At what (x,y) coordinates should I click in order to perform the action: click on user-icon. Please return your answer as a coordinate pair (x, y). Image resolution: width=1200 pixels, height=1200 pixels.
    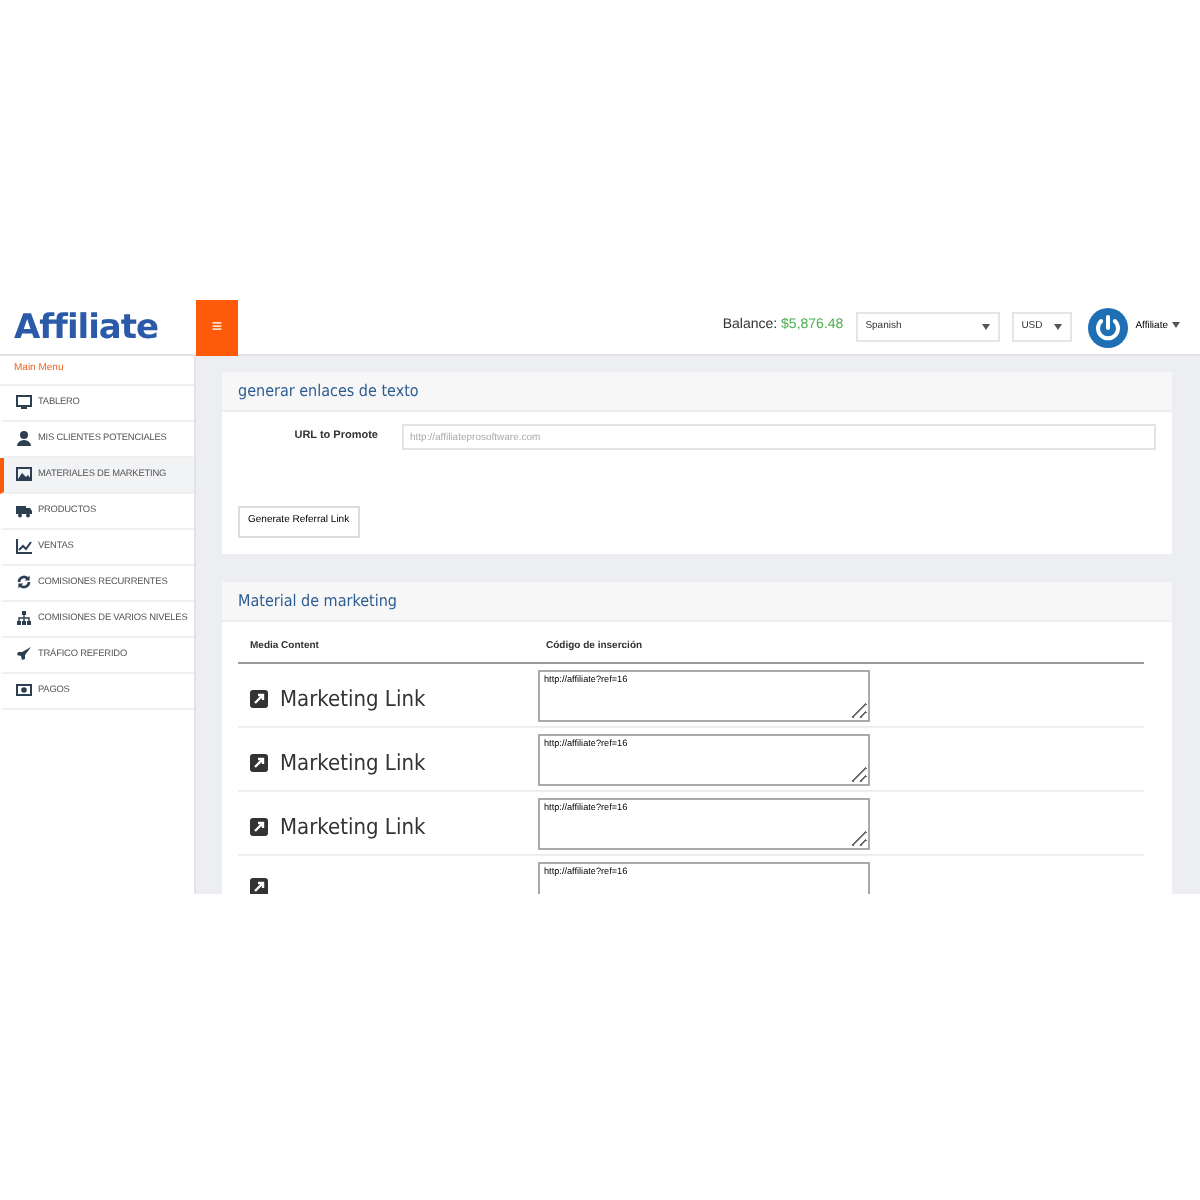
    Looking at the image, I should click on (24, 438).